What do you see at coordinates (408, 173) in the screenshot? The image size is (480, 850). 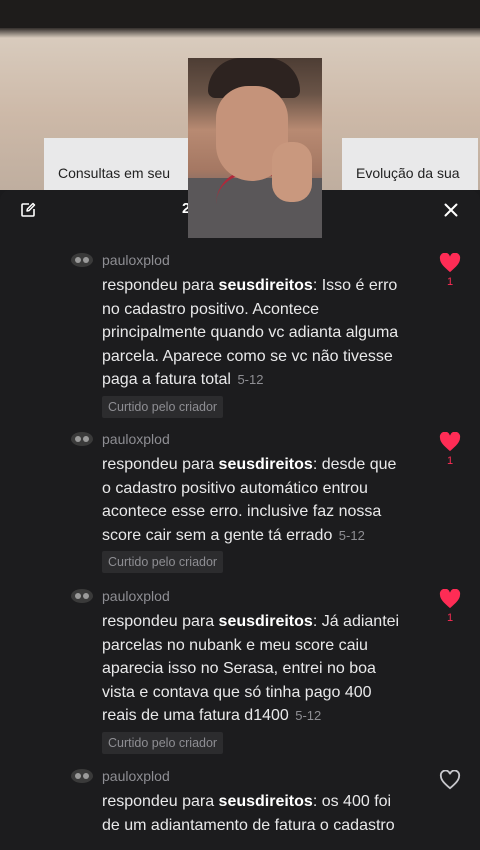 I see `video-card-right-text: Evolução da sua` at bounding box center [408, 173].